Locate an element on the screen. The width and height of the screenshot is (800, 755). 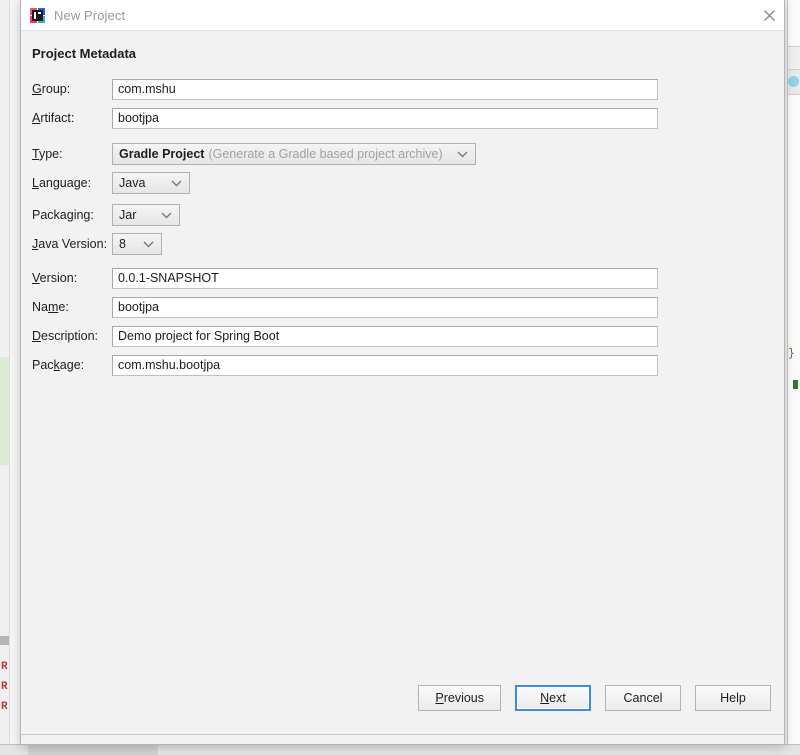
code-text-fragment is located at coordinates (795, 384).